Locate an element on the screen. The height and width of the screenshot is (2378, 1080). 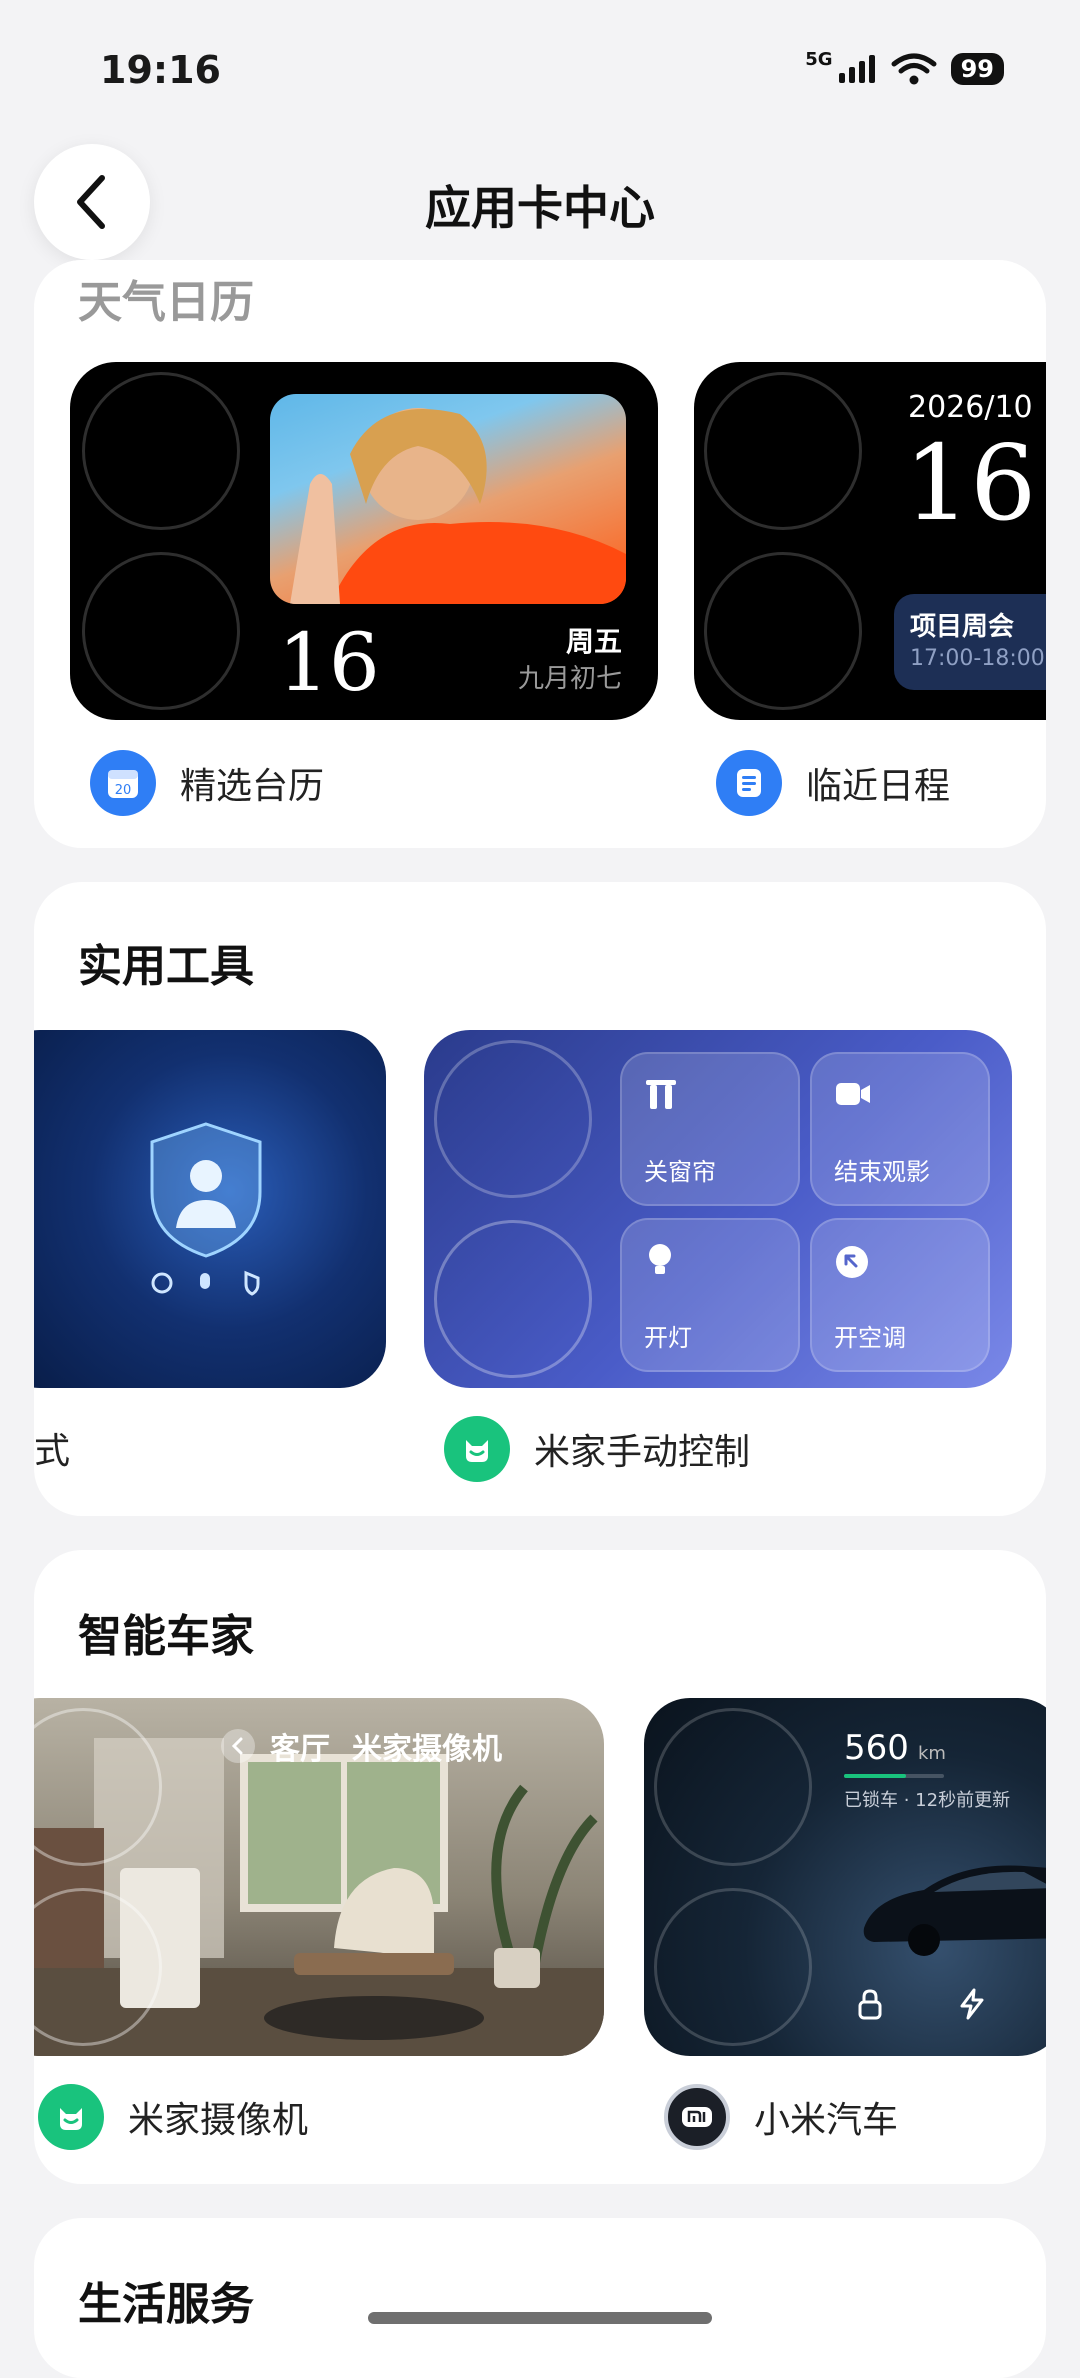
person-portrait-icon is located at coordinates (458, 506).